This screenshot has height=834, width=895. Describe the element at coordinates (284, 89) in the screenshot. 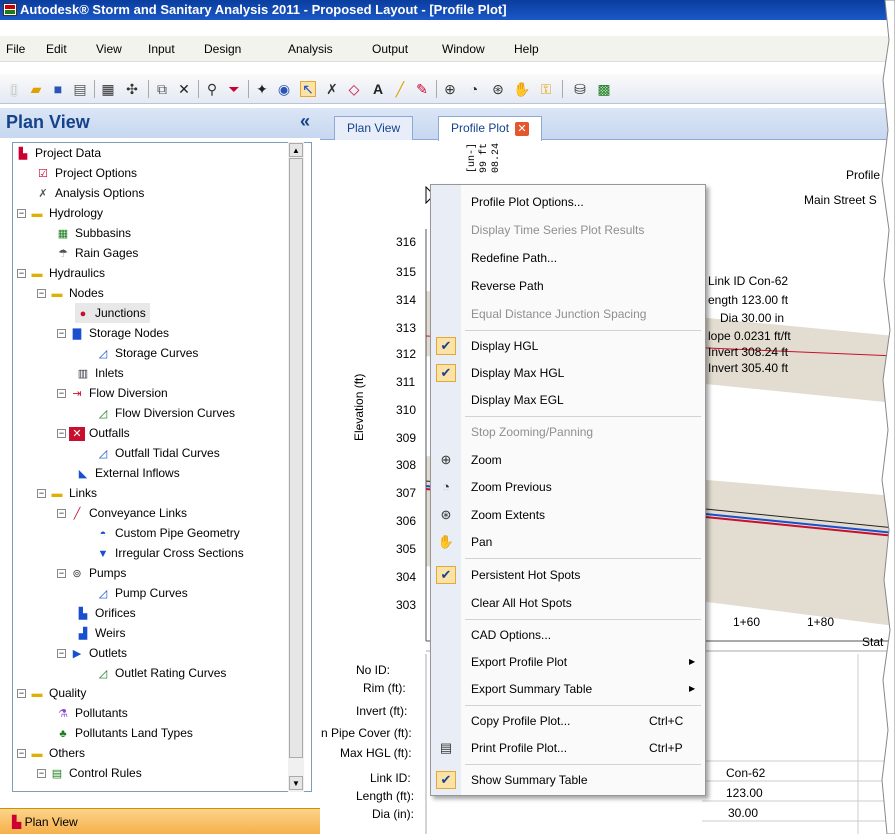

I see `help-icon: ◉` at that location.